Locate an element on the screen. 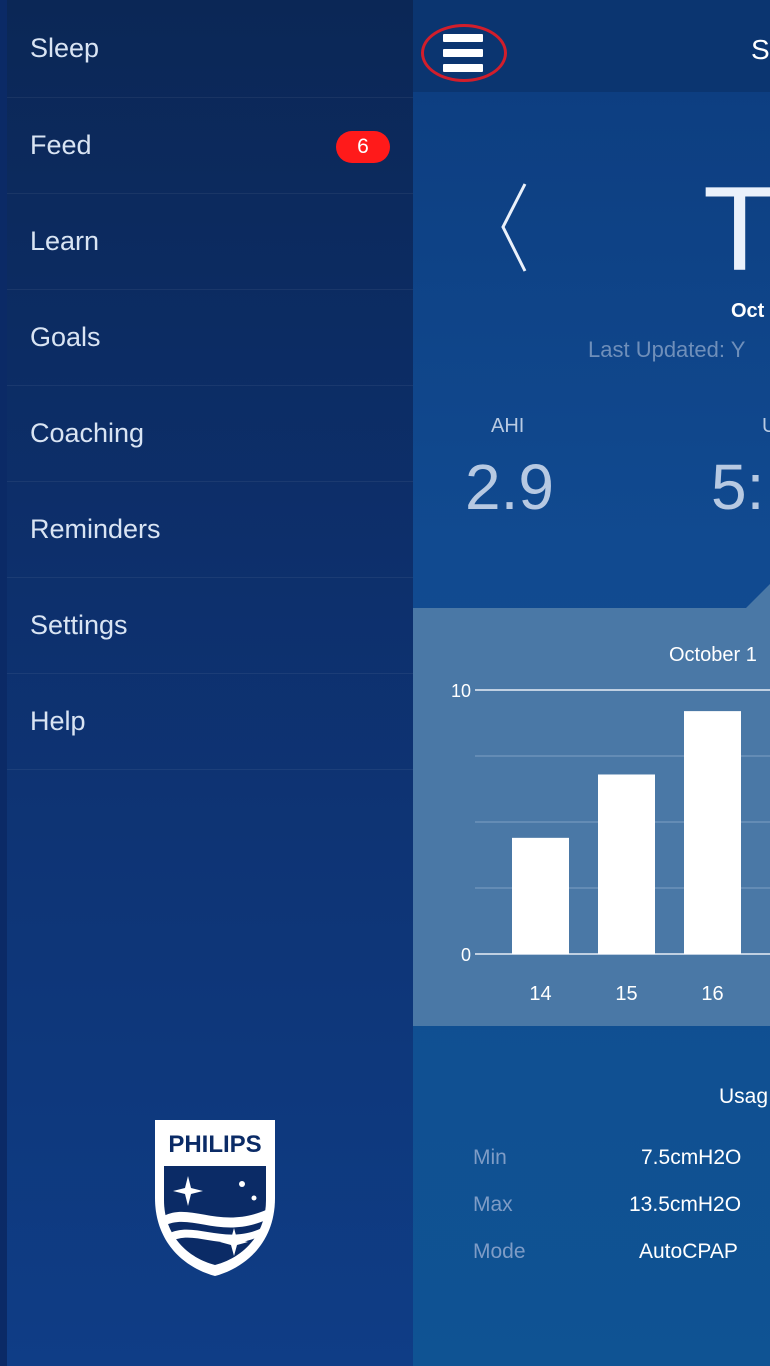 This screenshot has height=1366, width=770. notification-badge: 6 is located at coordinates (363, 147).